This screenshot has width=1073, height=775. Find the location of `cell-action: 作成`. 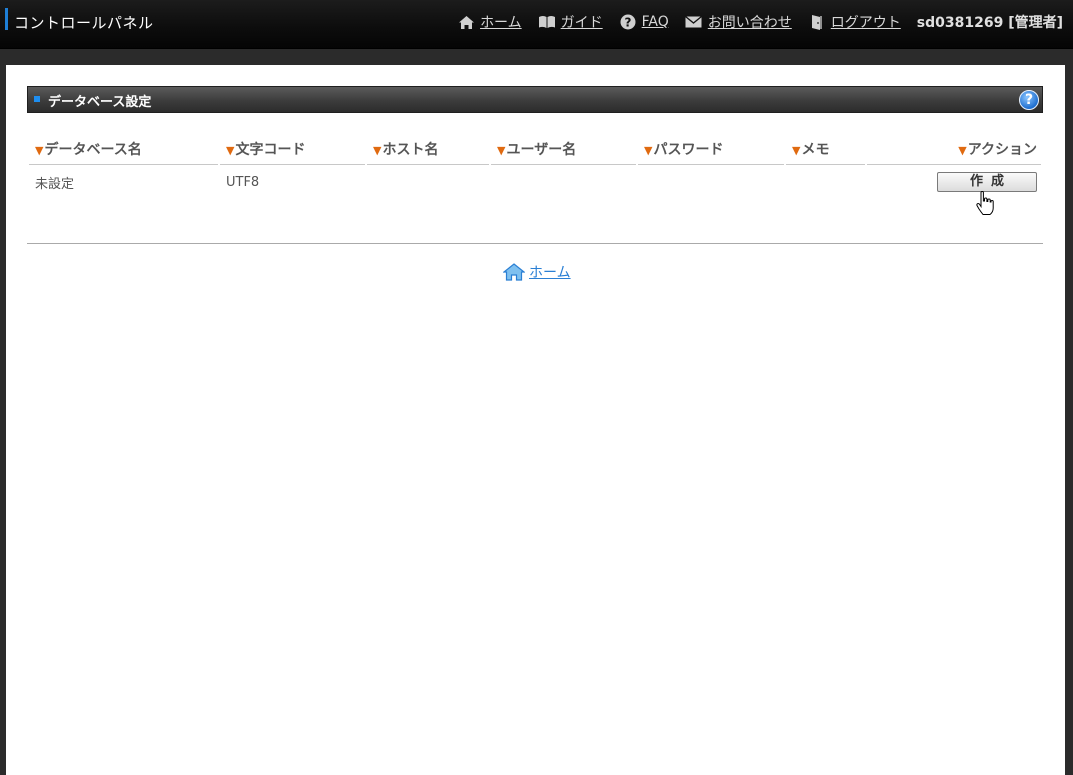

cell-action: 作成 is located at coordinates (954, 182).